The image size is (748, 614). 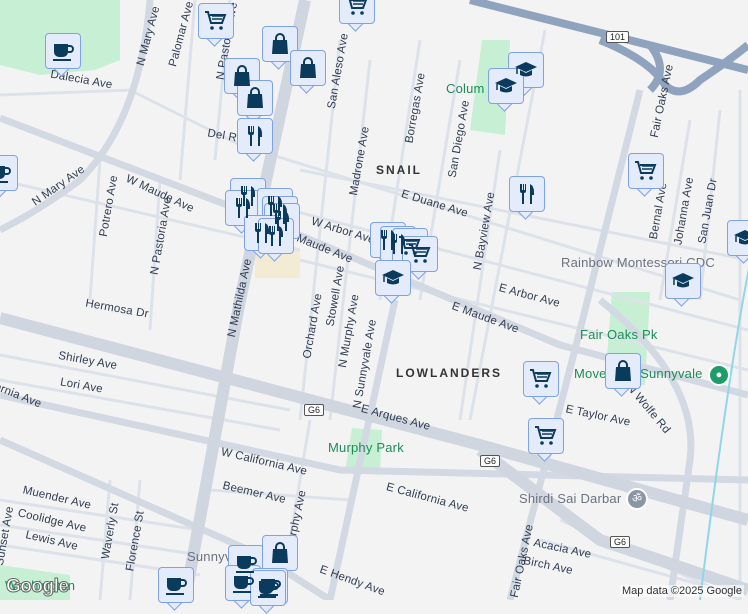 I want to click on park-label: Fair Oaks Pk, so click(x=619, y=334).